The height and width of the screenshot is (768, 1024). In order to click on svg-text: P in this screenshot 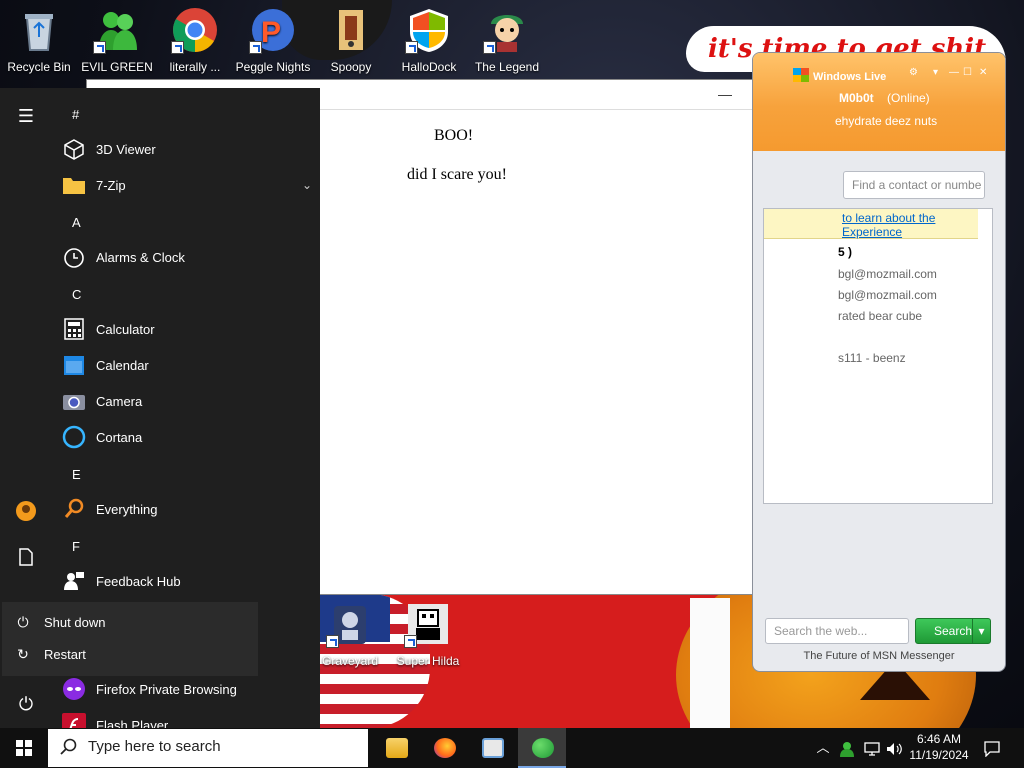, I will do `click(271, 32)`.